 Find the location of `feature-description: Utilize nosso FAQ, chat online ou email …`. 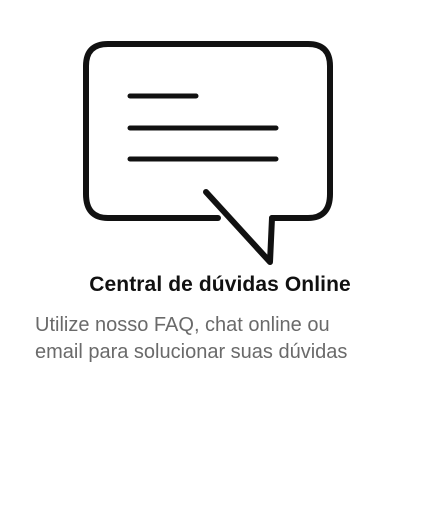

feature-description: Utilize nosso FAQ, chat online ou email … is located at coordinates (230, 339).